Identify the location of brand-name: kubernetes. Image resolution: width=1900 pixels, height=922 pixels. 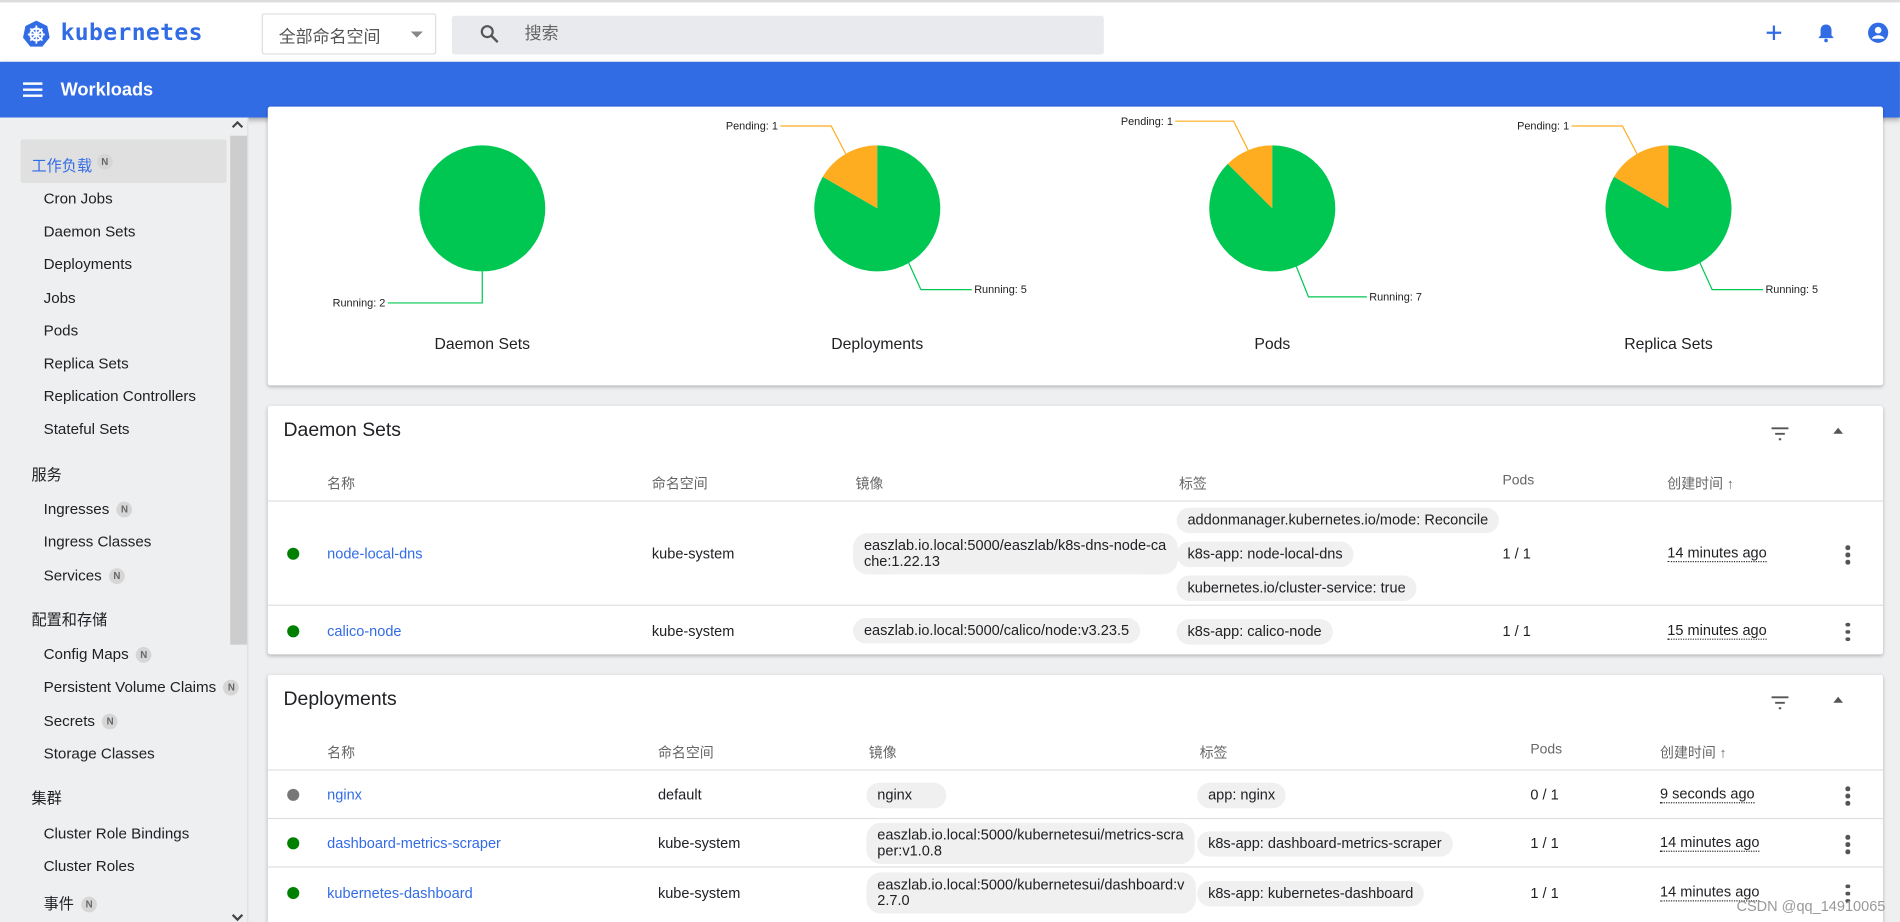
(132, 32).